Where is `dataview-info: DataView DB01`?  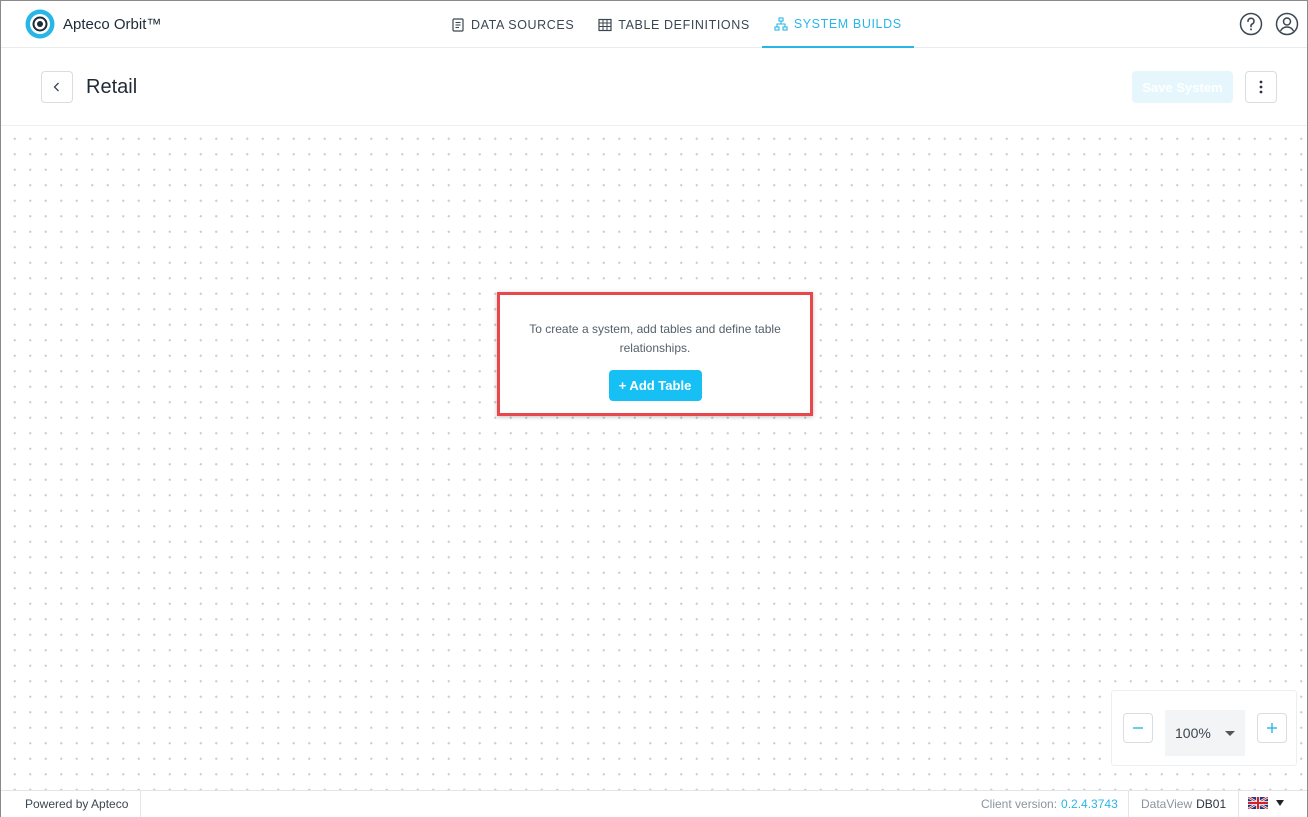
dataview-info: DataView DB01 is located at coordinates (1184, 804).